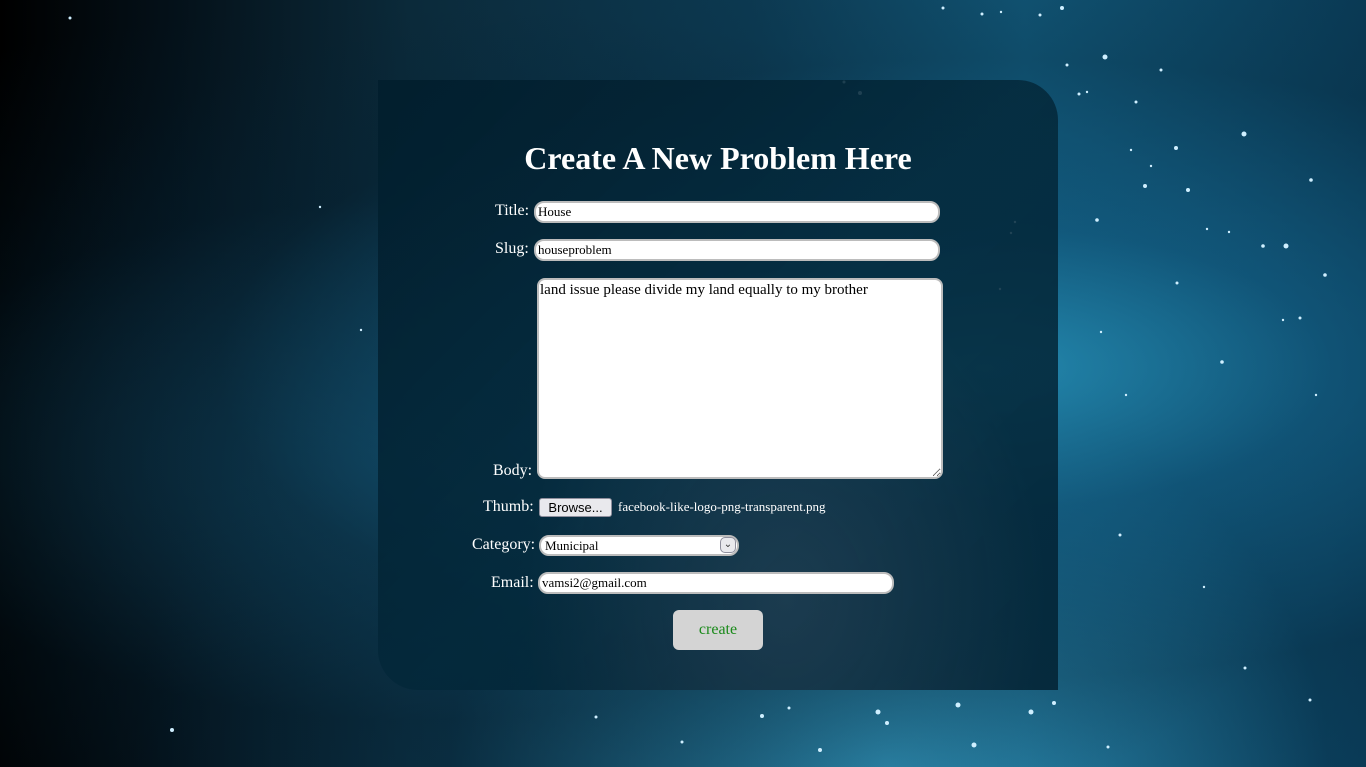 Image resolution: width=1366 pixels, height=767 pixels. What do you see at coordinates (512, 582) in the screenshot?
I see `email-label: Email:` at bounding box center [512, 582].